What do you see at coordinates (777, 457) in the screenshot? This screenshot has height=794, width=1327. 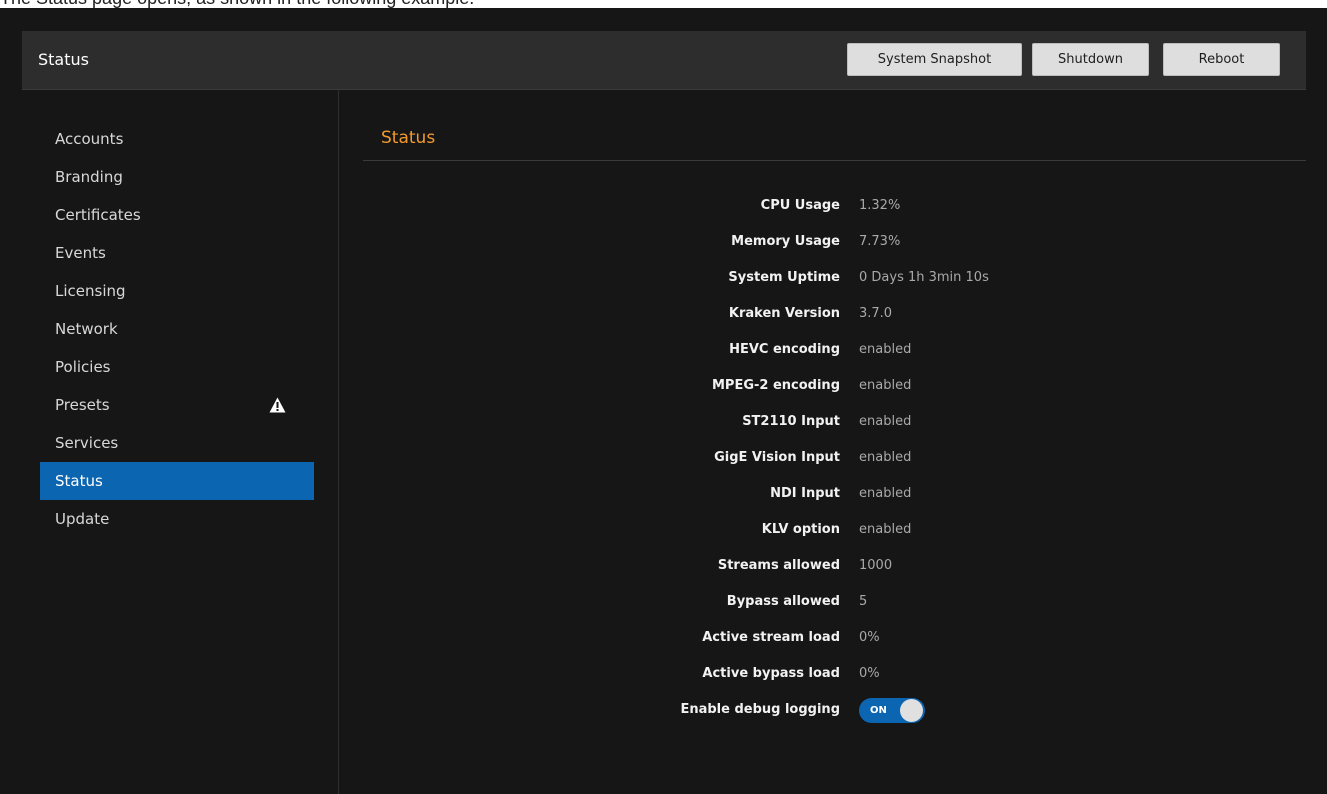 I see `row-label: GigE Vision Input` at bounding box center [777, 457].